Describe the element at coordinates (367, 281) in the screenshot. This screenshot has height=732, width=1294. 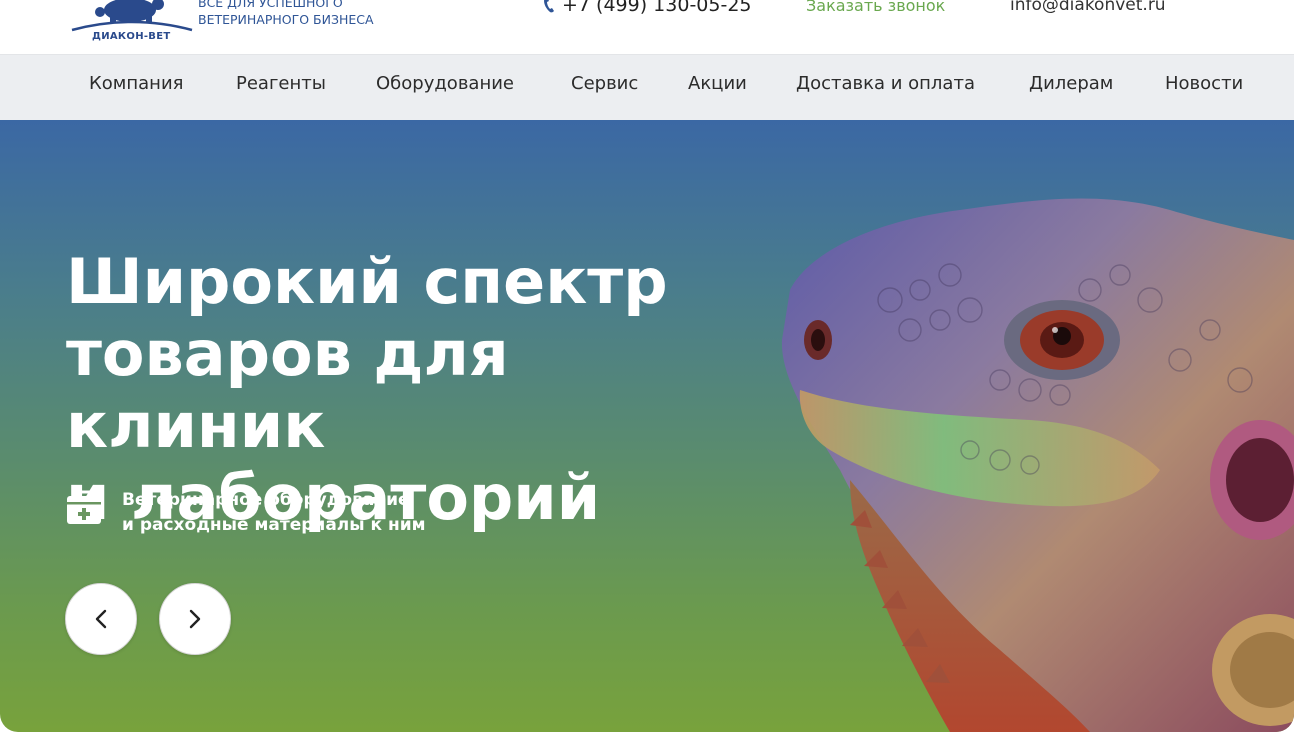
I see `headline-line-1: Широкий спектр` at that location.